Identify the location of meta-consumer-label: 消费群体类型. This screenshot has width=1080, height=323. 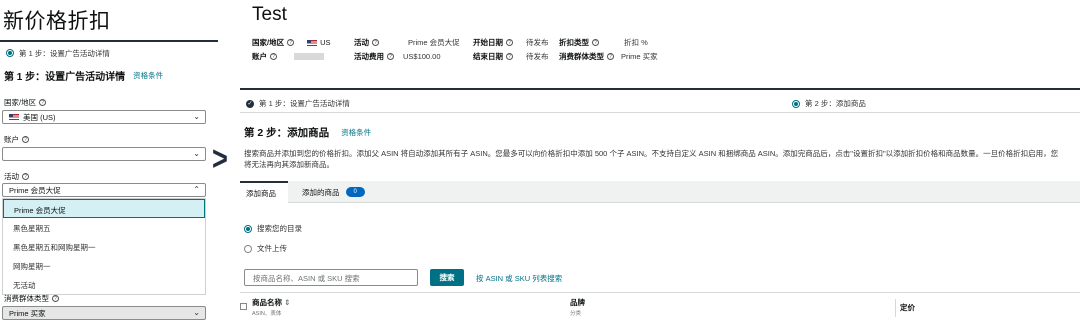
(581, 56).